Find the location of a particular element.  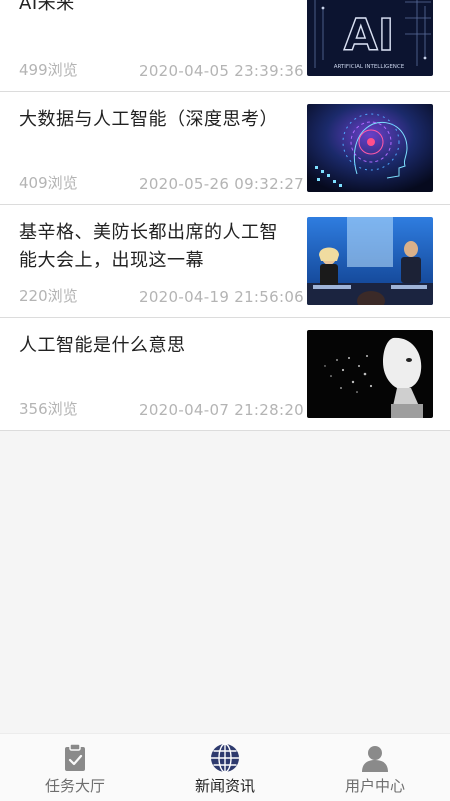

view-count: 499浏览 is located at coordinates (48, 70).